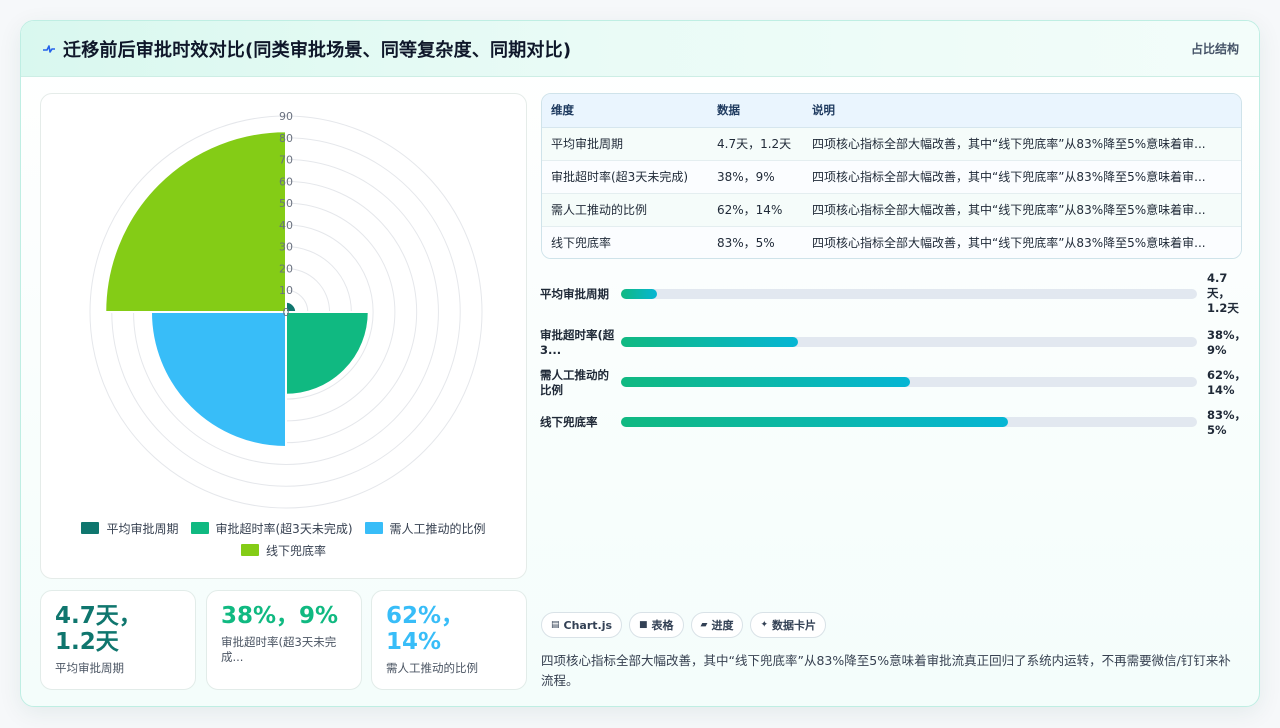 This screenshot has width=1280, height=728. What do you see at coordinates (750, 210) in the screenshot?
I see `table-cell: 62%，14%` at bounding box center [750, 210].